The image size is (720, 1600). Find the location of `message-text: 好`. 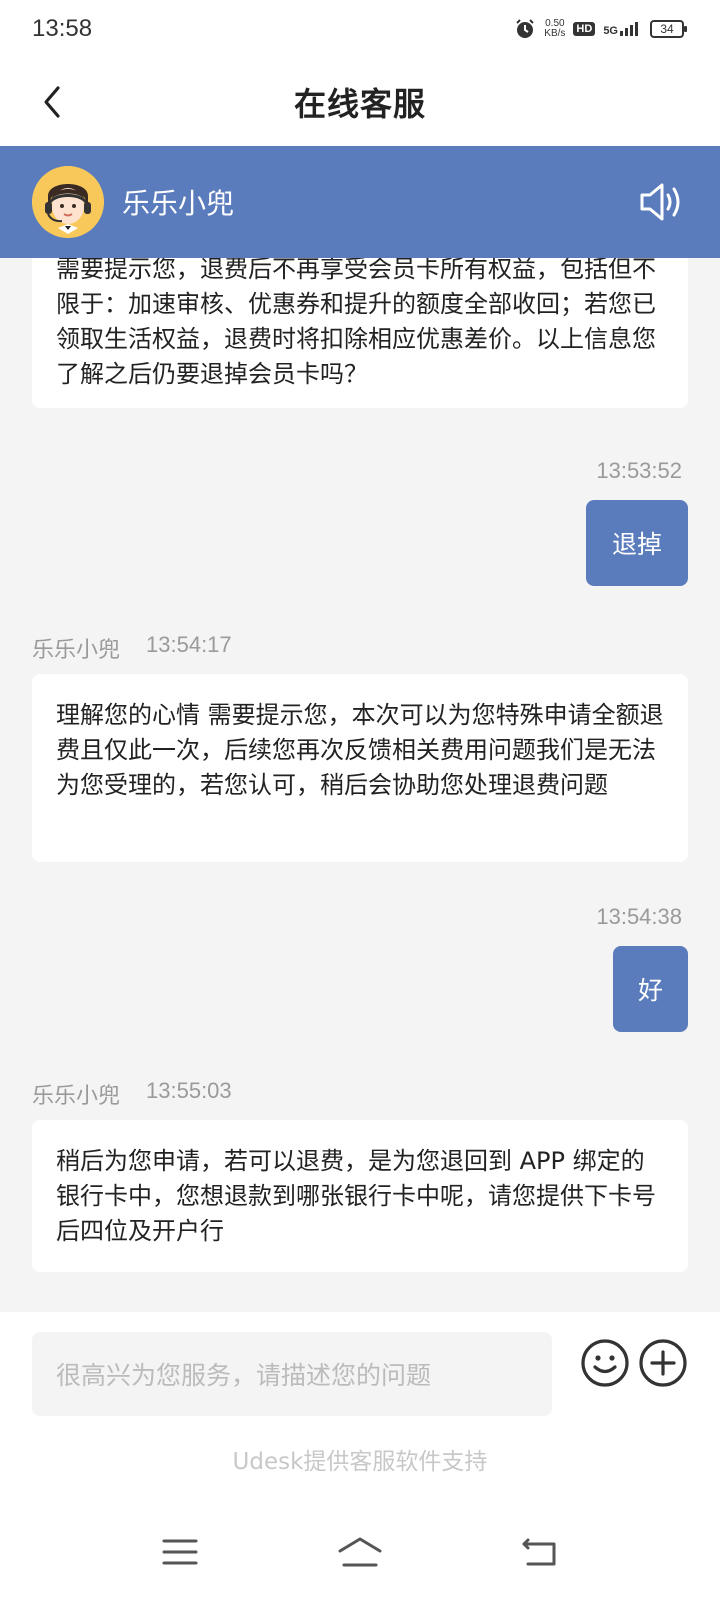

message-text: 好 is located at coordinates (650, 990).